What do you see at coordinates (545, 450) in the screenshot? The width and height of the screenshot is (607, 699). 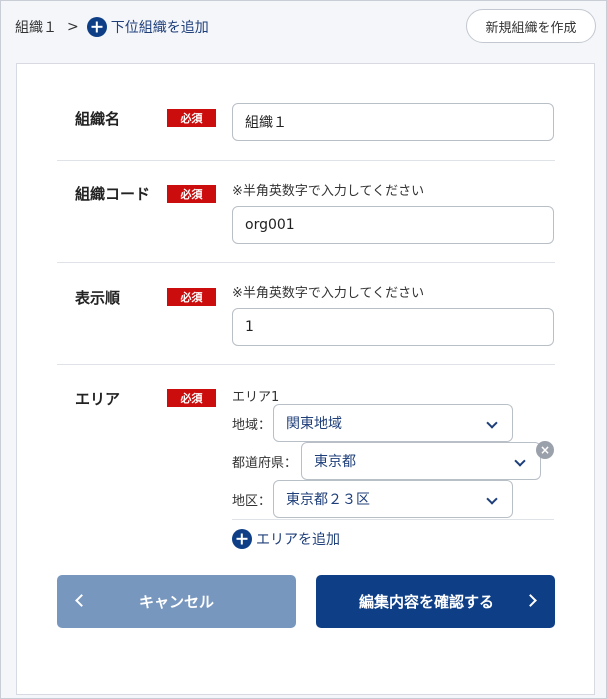 I see `remove-area-icon: ×` at bounding box center [545, 450].